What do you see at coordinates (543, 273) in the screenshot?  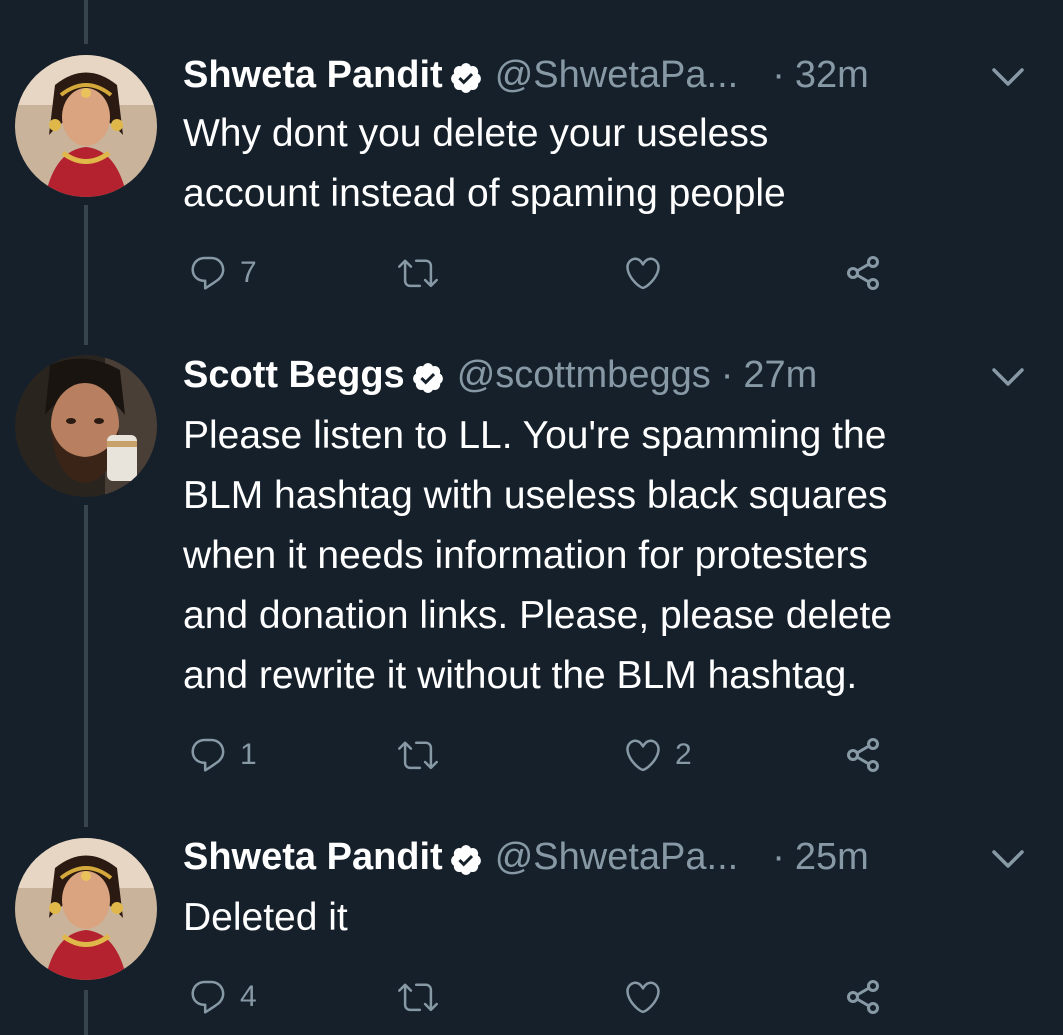 I see `action-bar: 7` at bounding box center [543, 273].